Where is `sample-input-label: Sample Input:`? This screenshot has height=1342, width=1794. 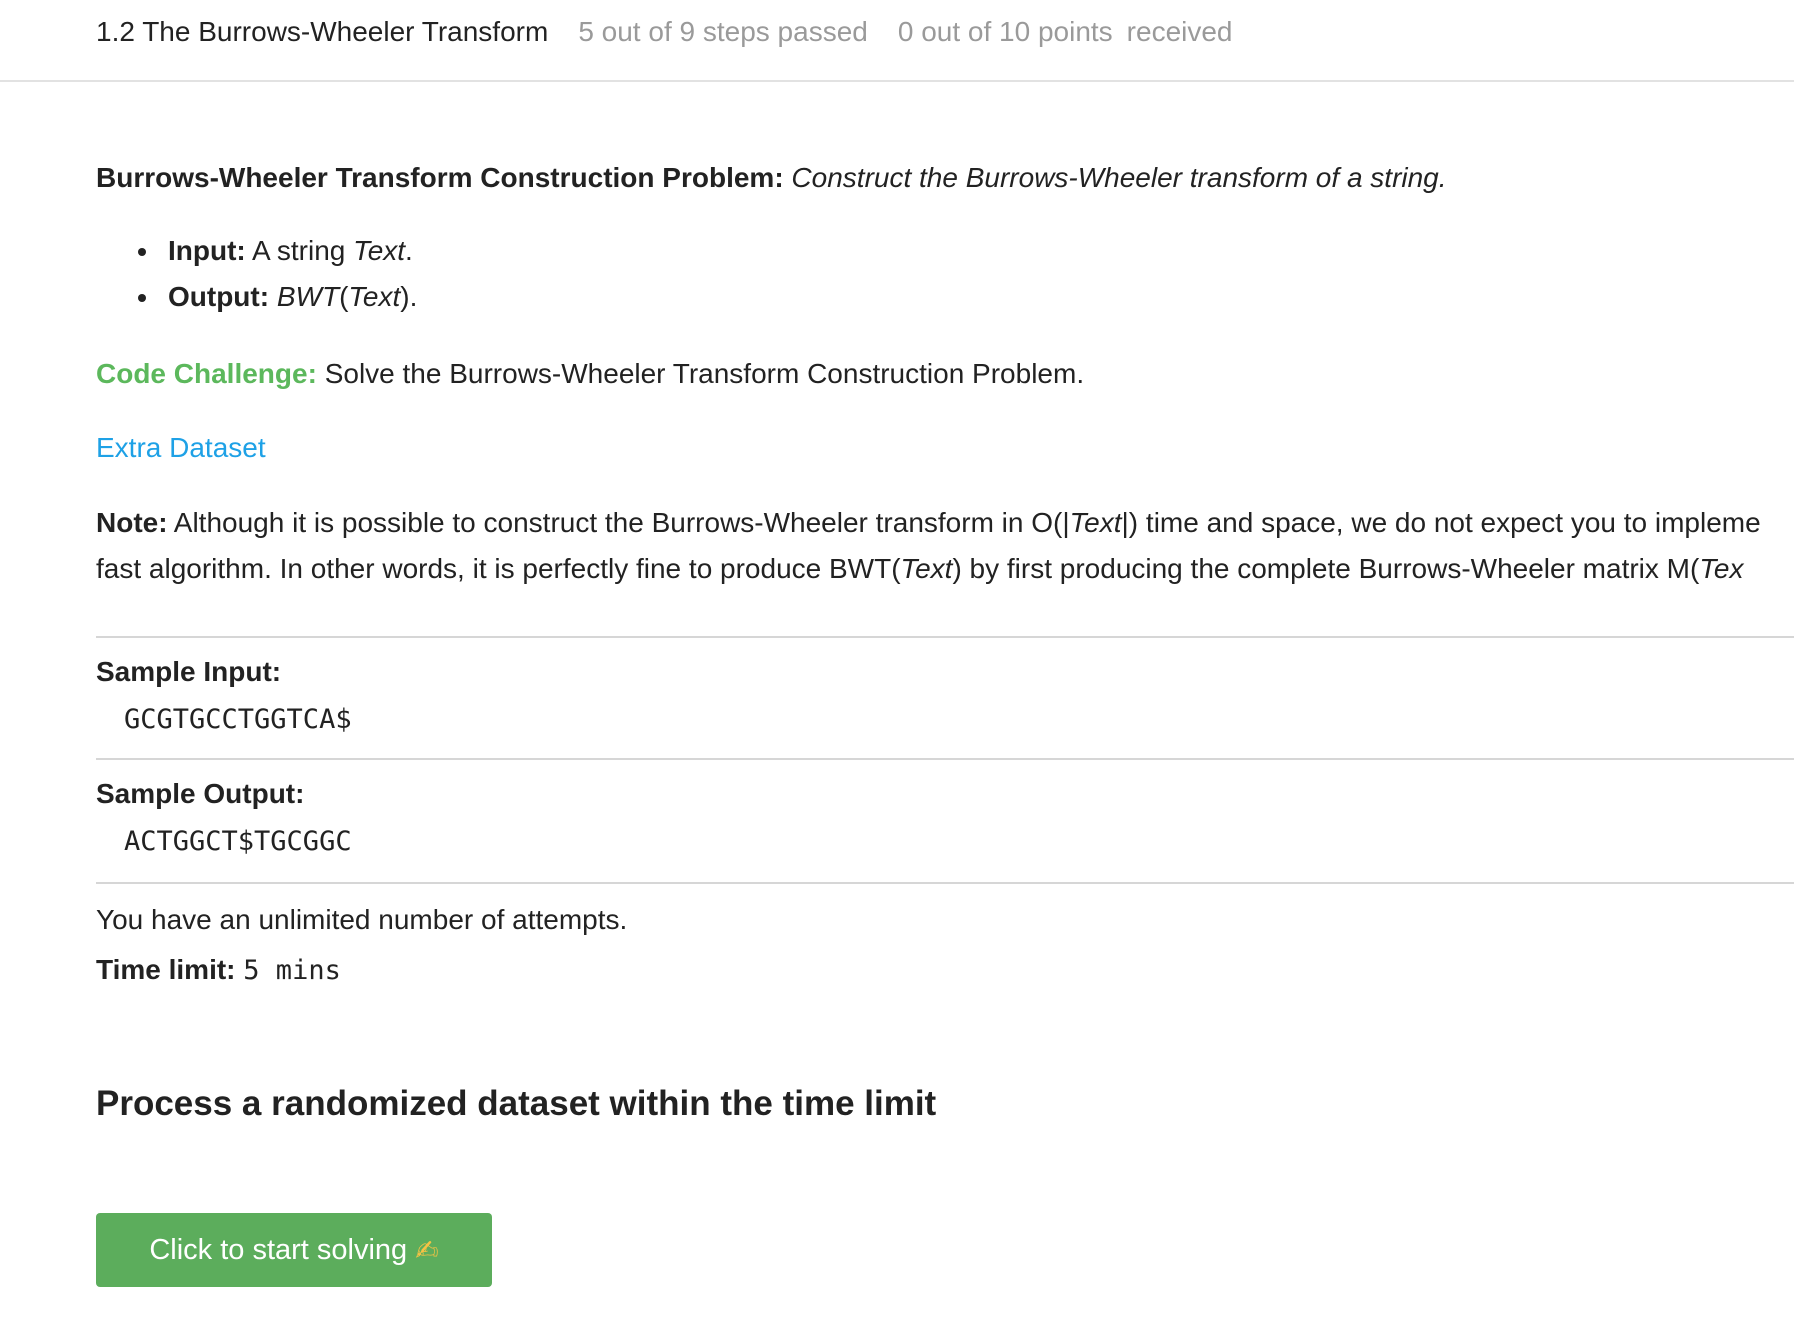 sample-input-label: Sample Input: is located at coordinates (189, 671).